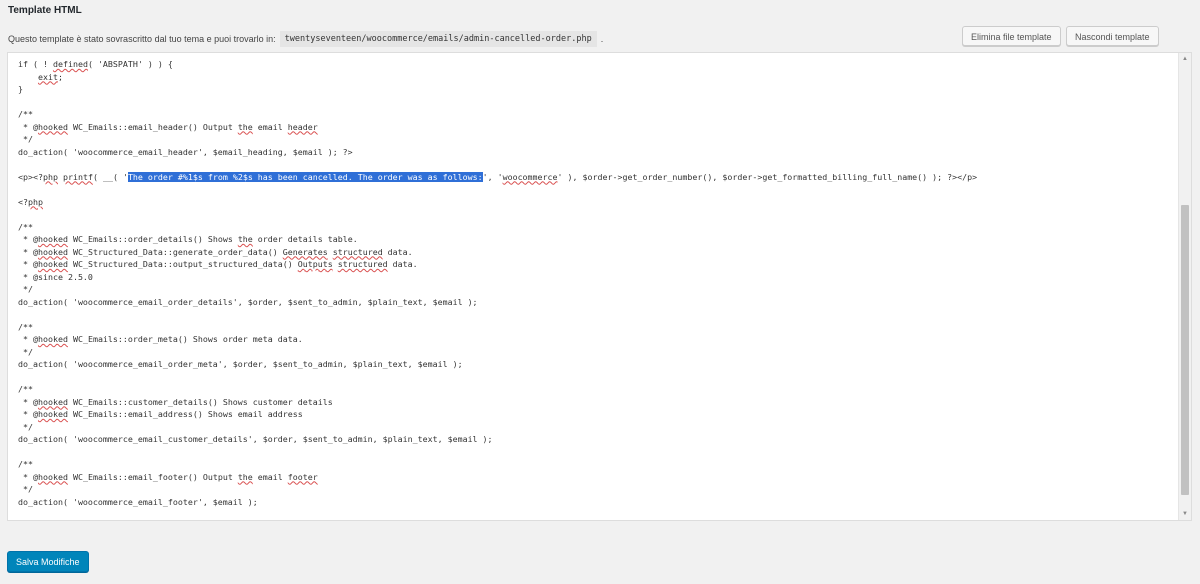 Image resolution: width=1200 pixels, height=584 pixels. Describe the element at coordinates (1112, 36) in the screenshot. I see `hide-template-button: Nascondi template` at that location.